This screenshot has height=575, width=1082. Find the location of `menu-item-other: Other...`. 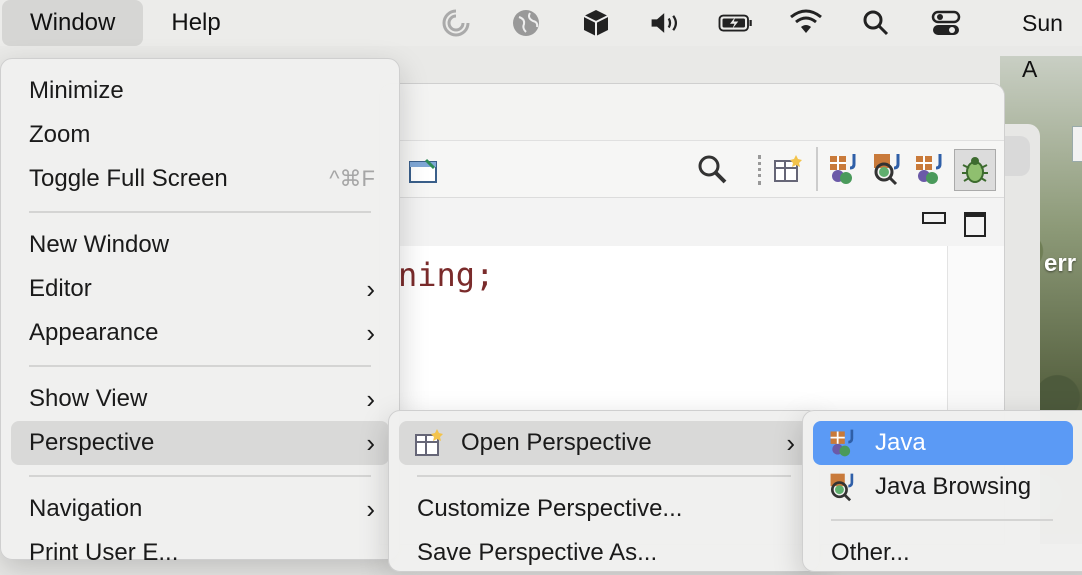

menu-item-other: Other... is located at coordinates (943, 553).